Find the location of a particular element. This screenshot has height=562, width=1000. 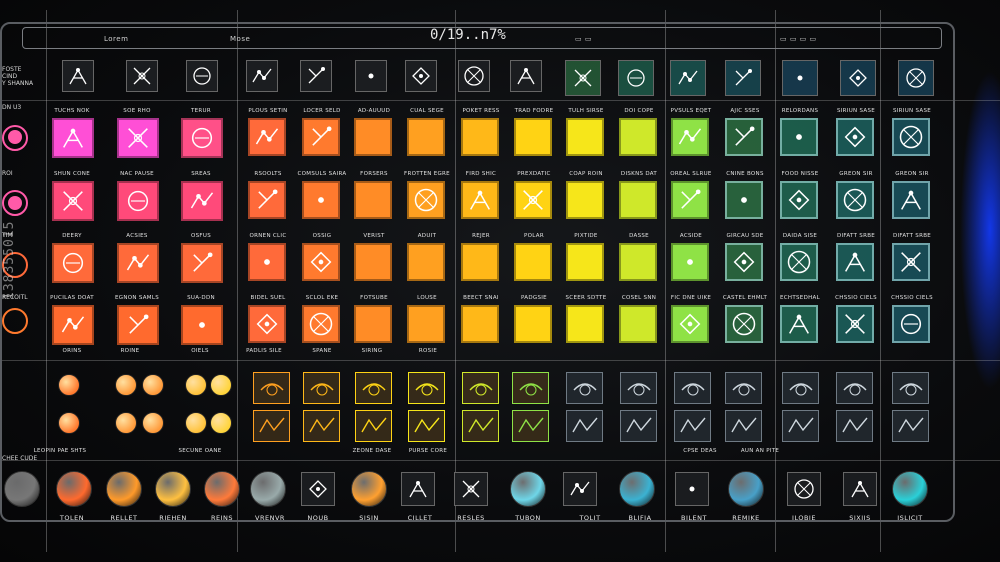

ring-icon is located at coordinates (262, 76).